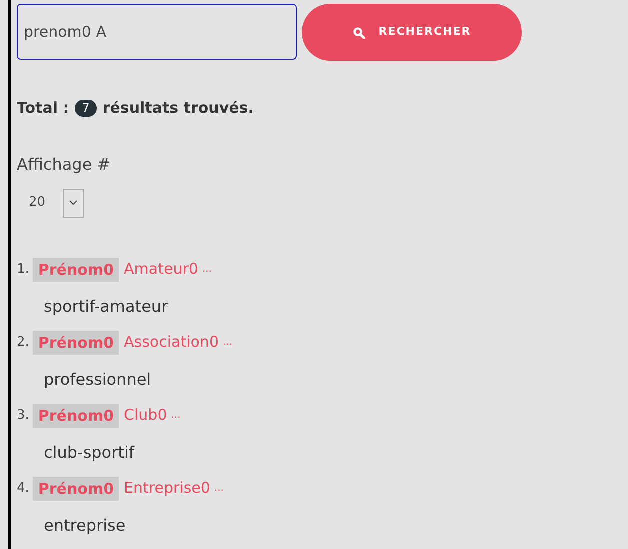 Image resolution: width=628 pixels, height=549 pixels. What do you see at coordinates (38, 203) in the screenshot?
I see `page-size-value: 20` at bounding box center [38, 203].